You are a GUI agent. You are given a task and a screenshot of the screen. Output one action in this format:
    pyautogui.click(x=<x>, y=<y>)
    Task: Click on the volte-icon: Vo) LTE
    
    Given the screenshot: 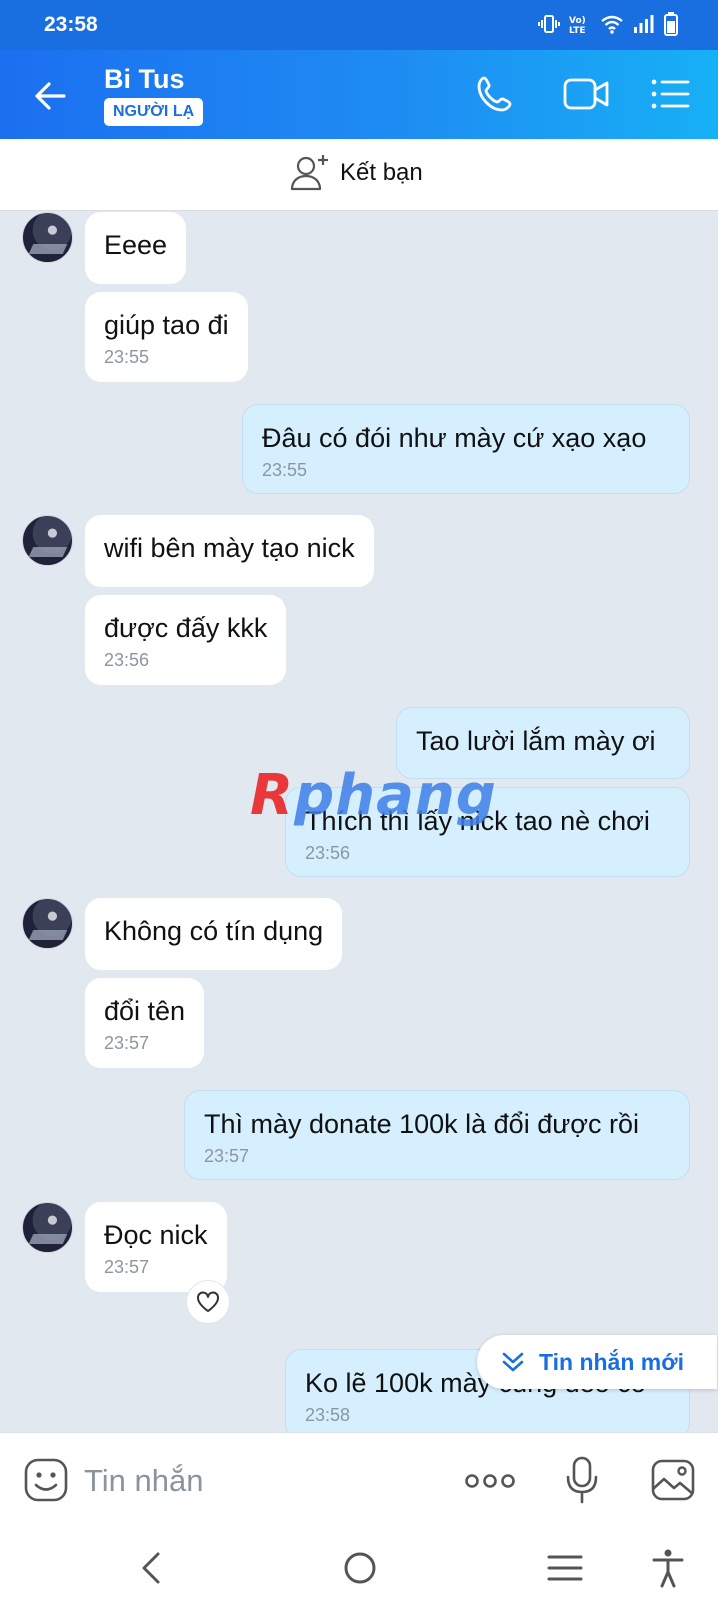 What is the action you would take?
    pyautogui.click(x=580, y=25)
    